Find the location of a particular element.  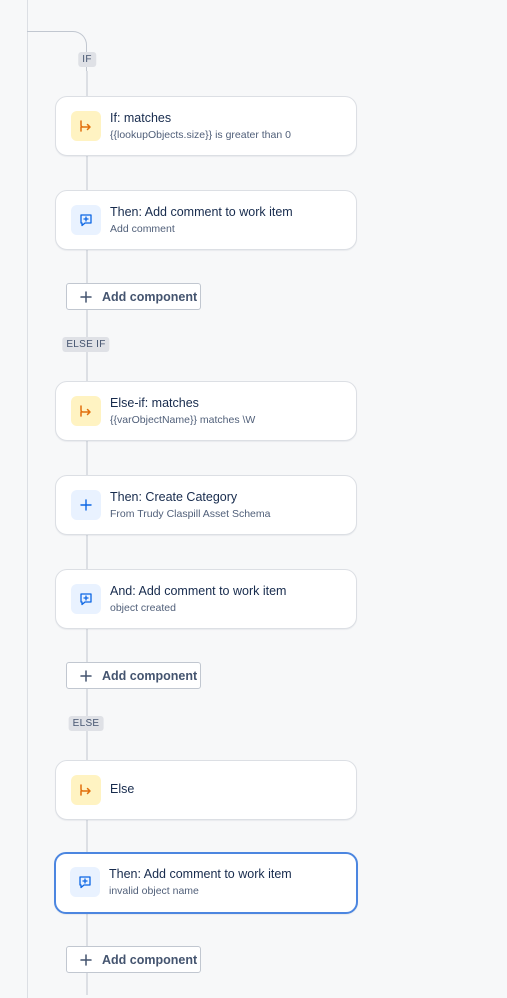

card-title: And: Add comment to work item is located at coordinates (198, 591).